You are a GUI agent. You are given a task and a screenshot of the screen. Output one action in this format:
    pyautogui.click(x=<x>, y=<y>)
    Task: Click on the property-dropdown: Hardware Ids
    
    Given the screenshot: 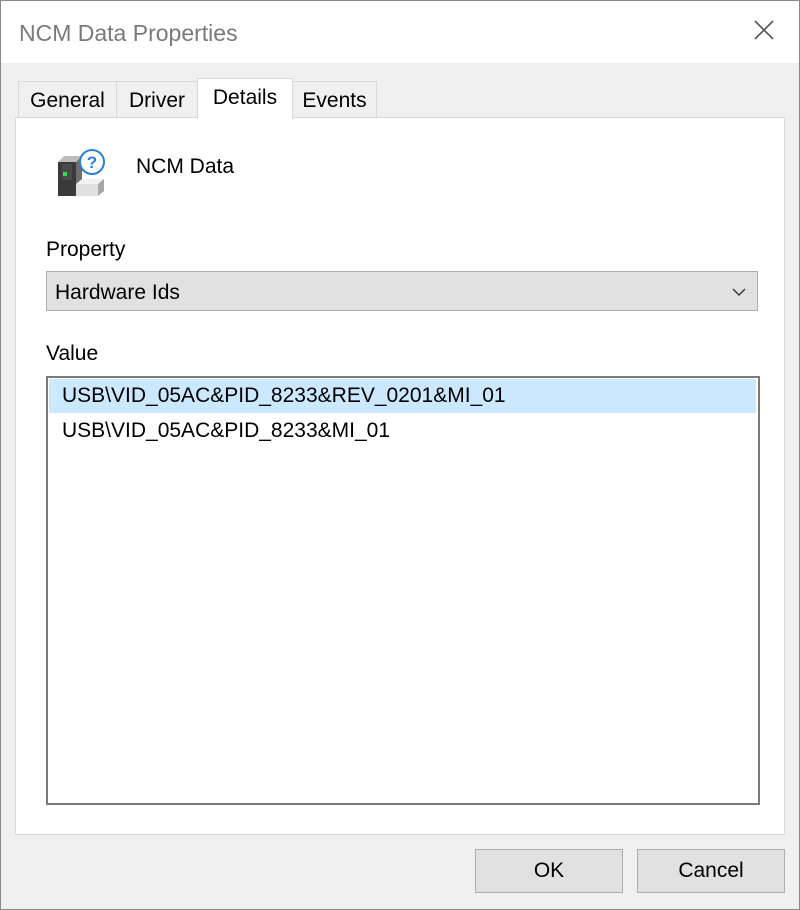 What is the action you would take?
    pyautogui.click(x=402, y=291)
    